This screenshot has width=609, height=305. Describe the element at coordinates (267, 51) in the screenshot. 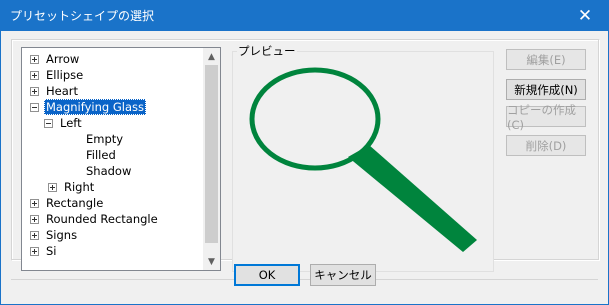

I see `preview-label: プレビュー` at that location.